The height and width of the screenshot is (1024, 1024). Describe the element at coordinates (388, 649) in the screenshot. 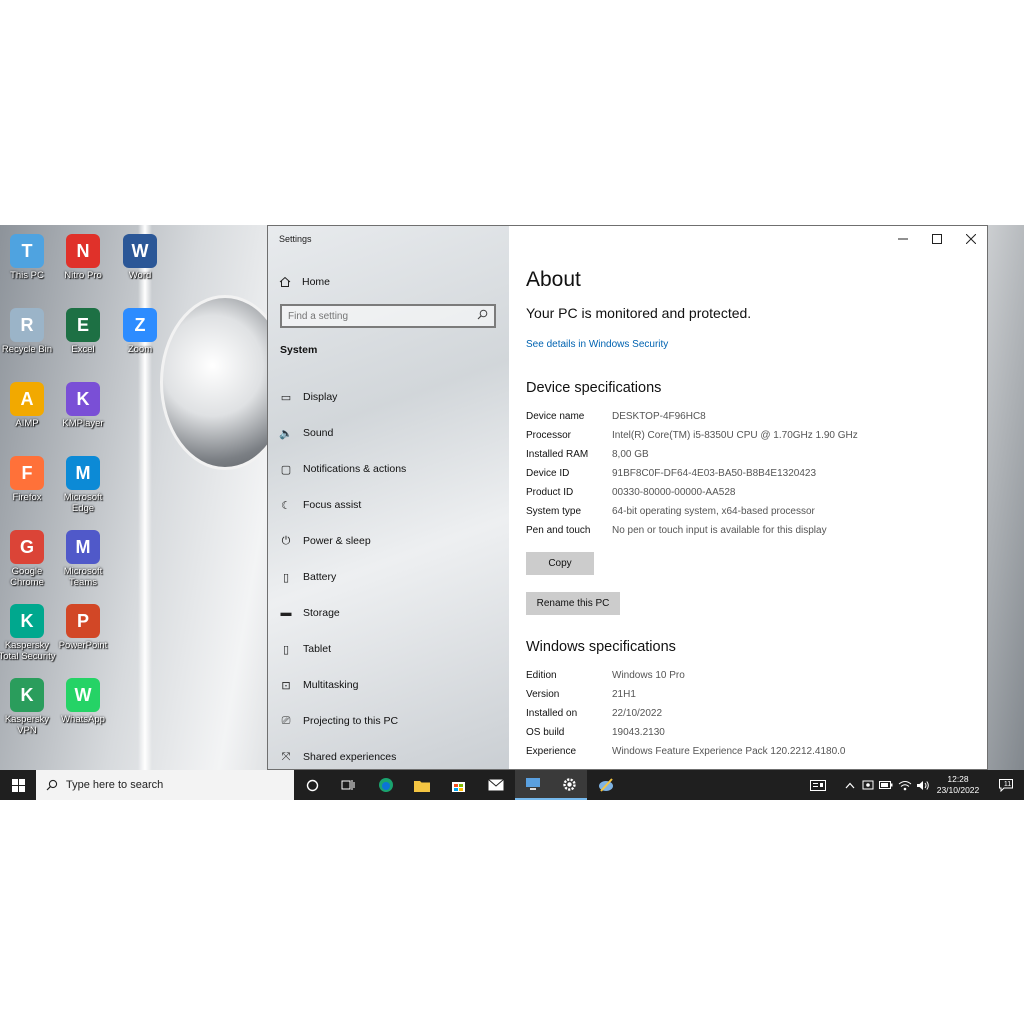

I see `nav-item-tablet: ▯ Tablet` at that location.